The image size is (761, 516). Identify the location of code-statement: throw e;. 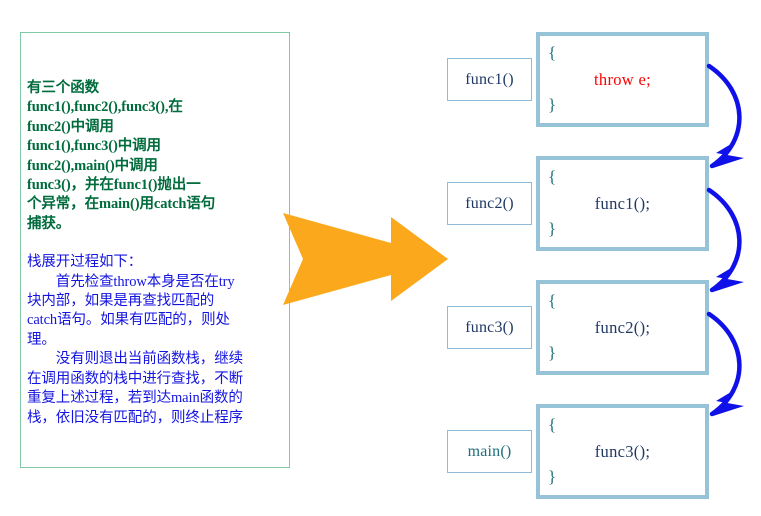
(622, 79).